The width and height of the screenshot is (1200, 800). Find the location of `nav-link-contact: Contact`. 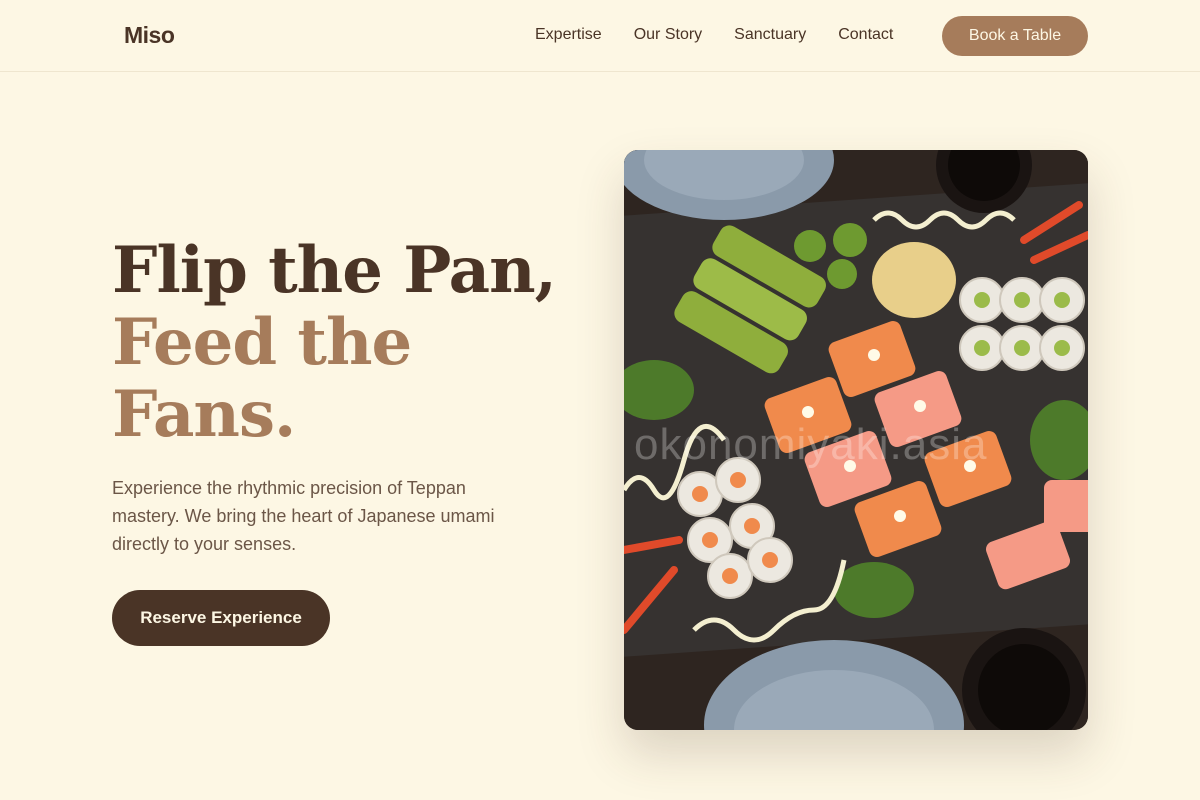

nav-link-contact: Contact is located at coordinates (865, 35).